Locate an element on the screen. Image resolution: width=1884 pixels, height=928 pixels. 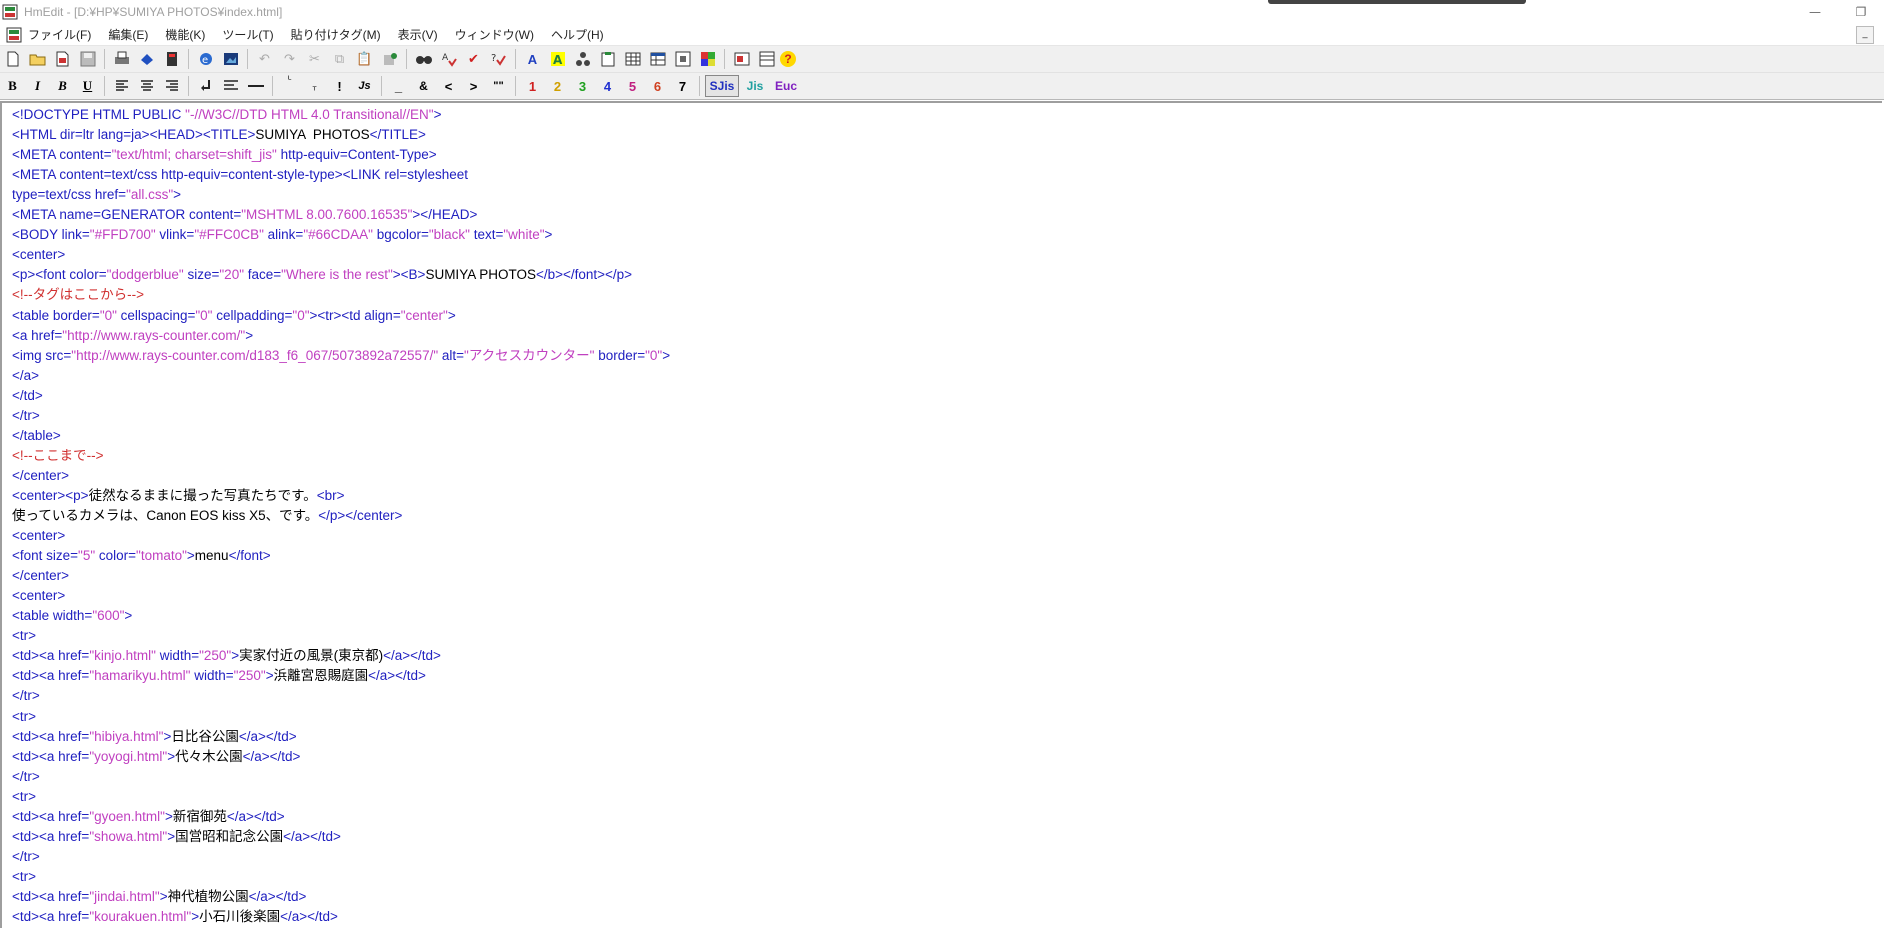
frame-icon is located at coordinates (682, 59).